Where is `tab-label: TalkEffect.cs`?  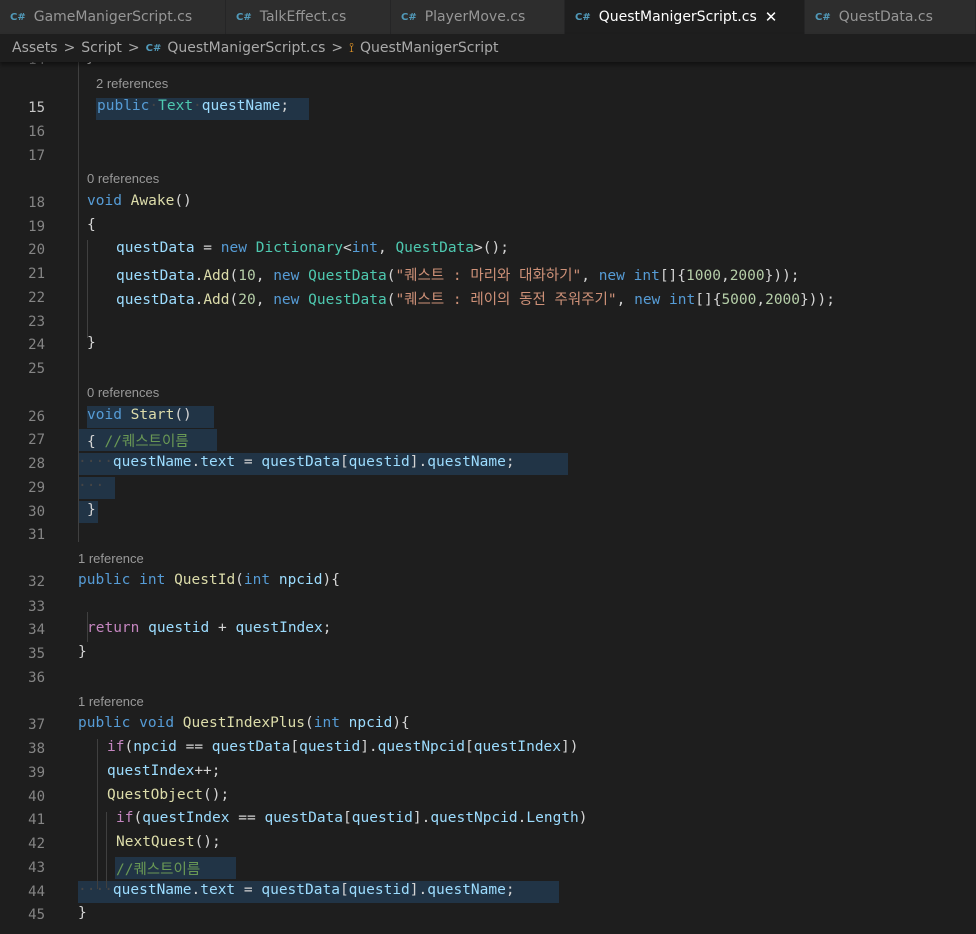 tab-label: TalkEffect.cs is located at coordinates (303, 17).